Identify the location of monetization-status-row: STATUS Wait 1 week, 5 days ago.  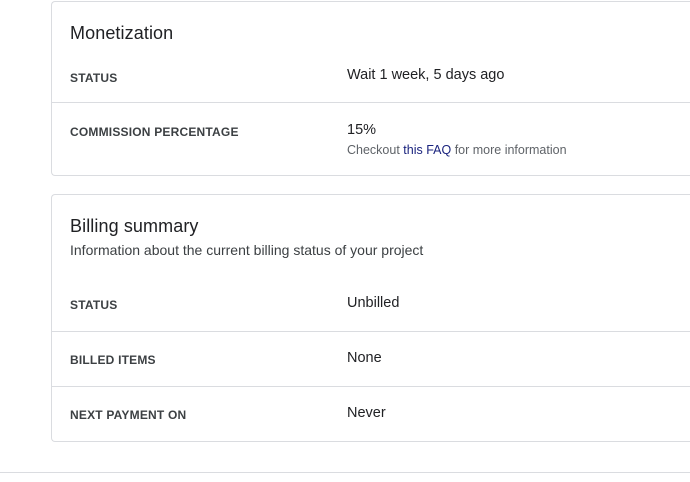
(371, 78).